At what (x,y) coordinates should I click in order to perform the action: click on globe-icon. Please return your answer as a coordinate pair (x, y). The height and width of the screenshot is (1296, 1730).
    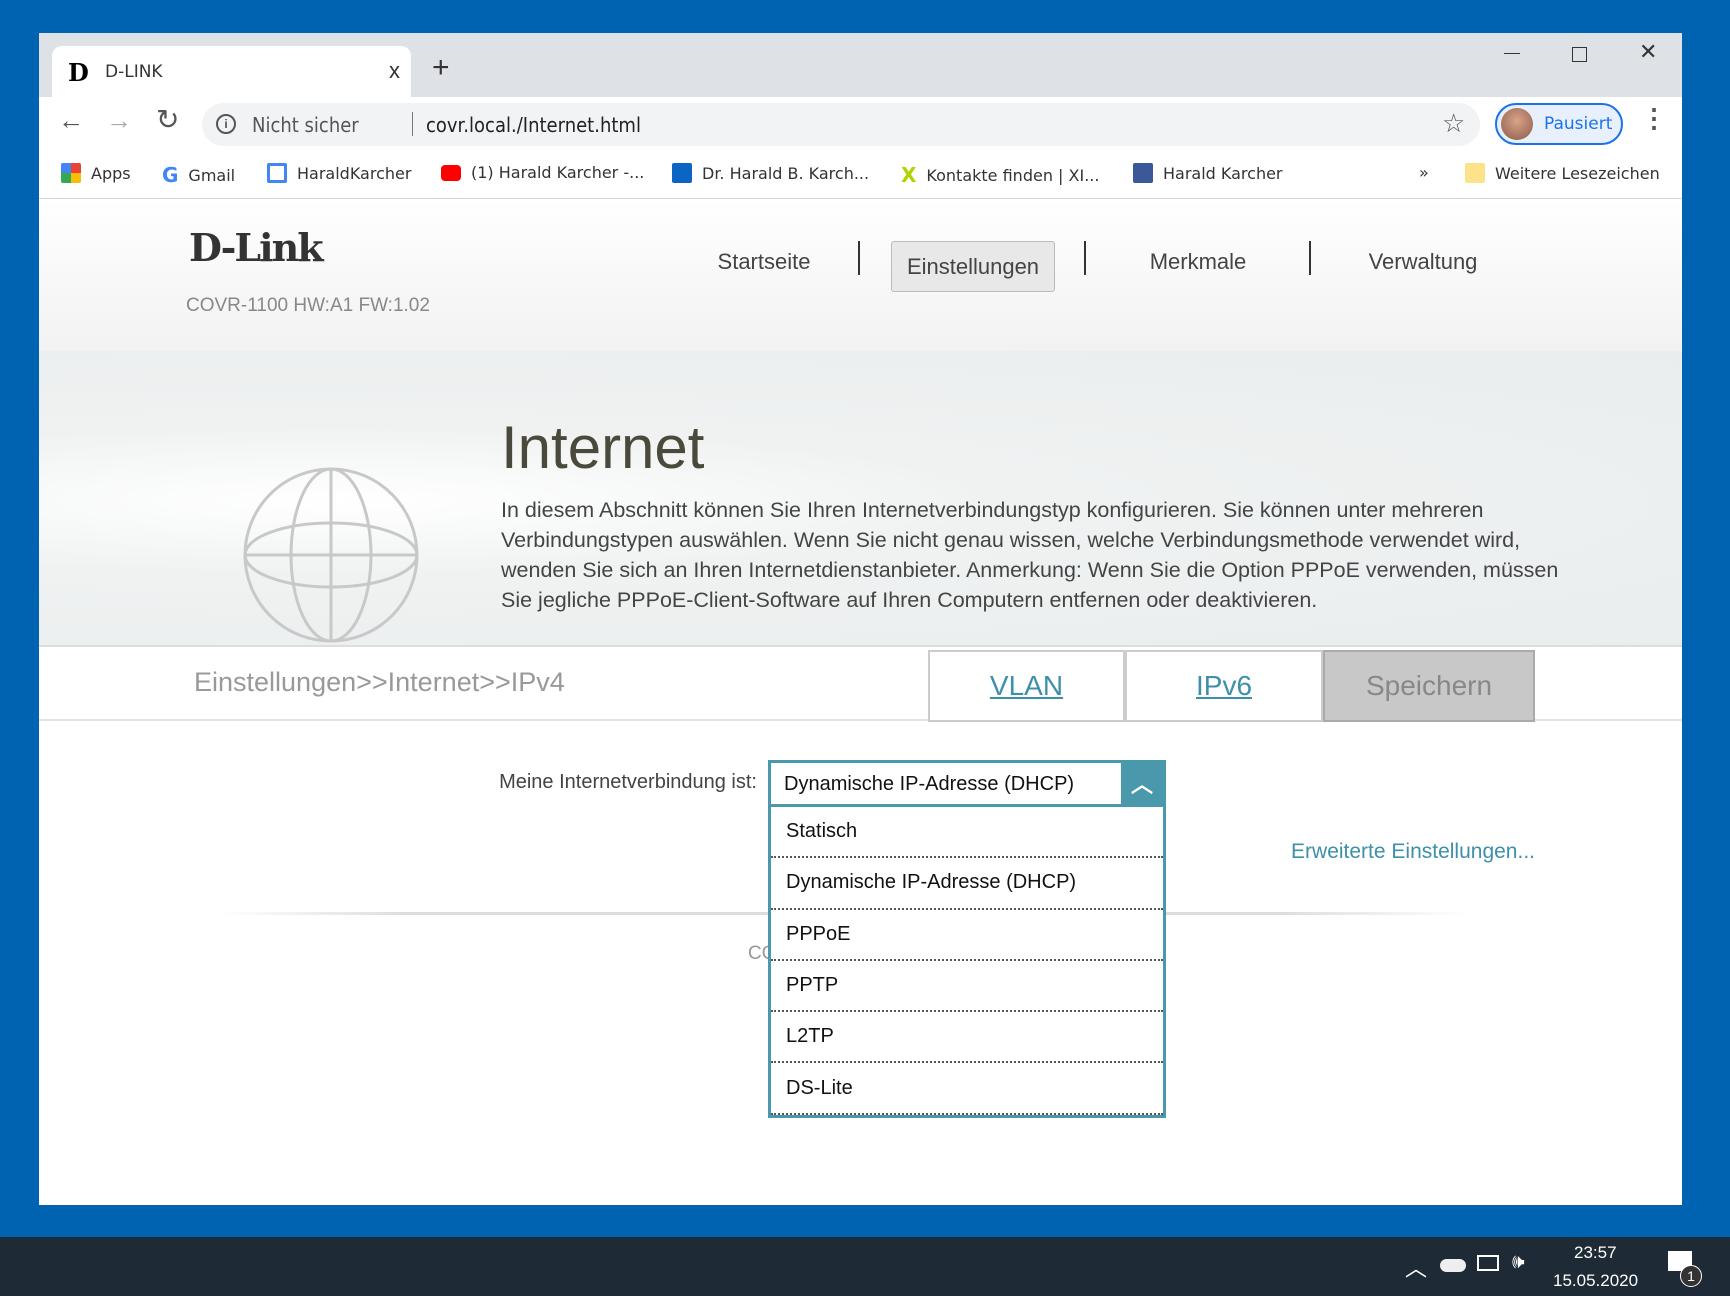
    Looking at the image, I should click on (331, 555).